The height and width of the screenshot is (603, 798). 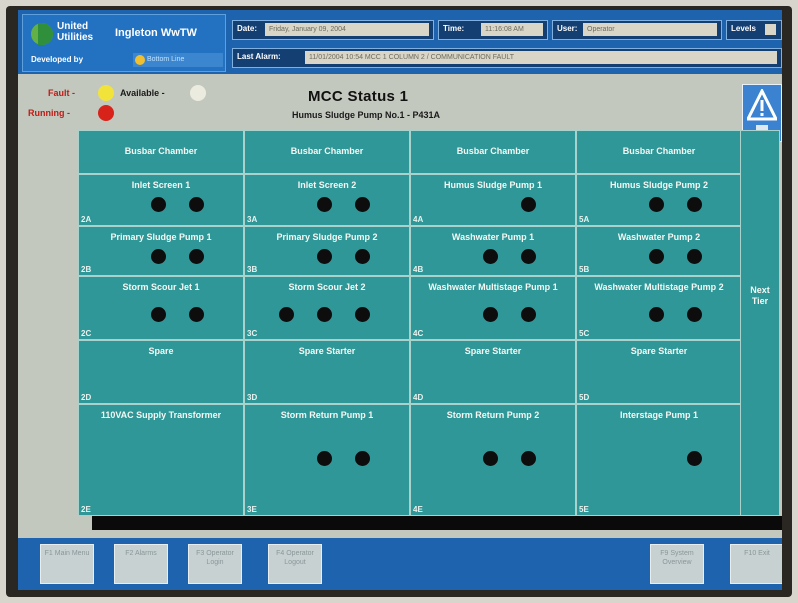 What do you see at coordinates (659, 237) in the screenshot?
I see `mcc-cell-title: Washwater Pump 2` at bounding box center [659, 237].